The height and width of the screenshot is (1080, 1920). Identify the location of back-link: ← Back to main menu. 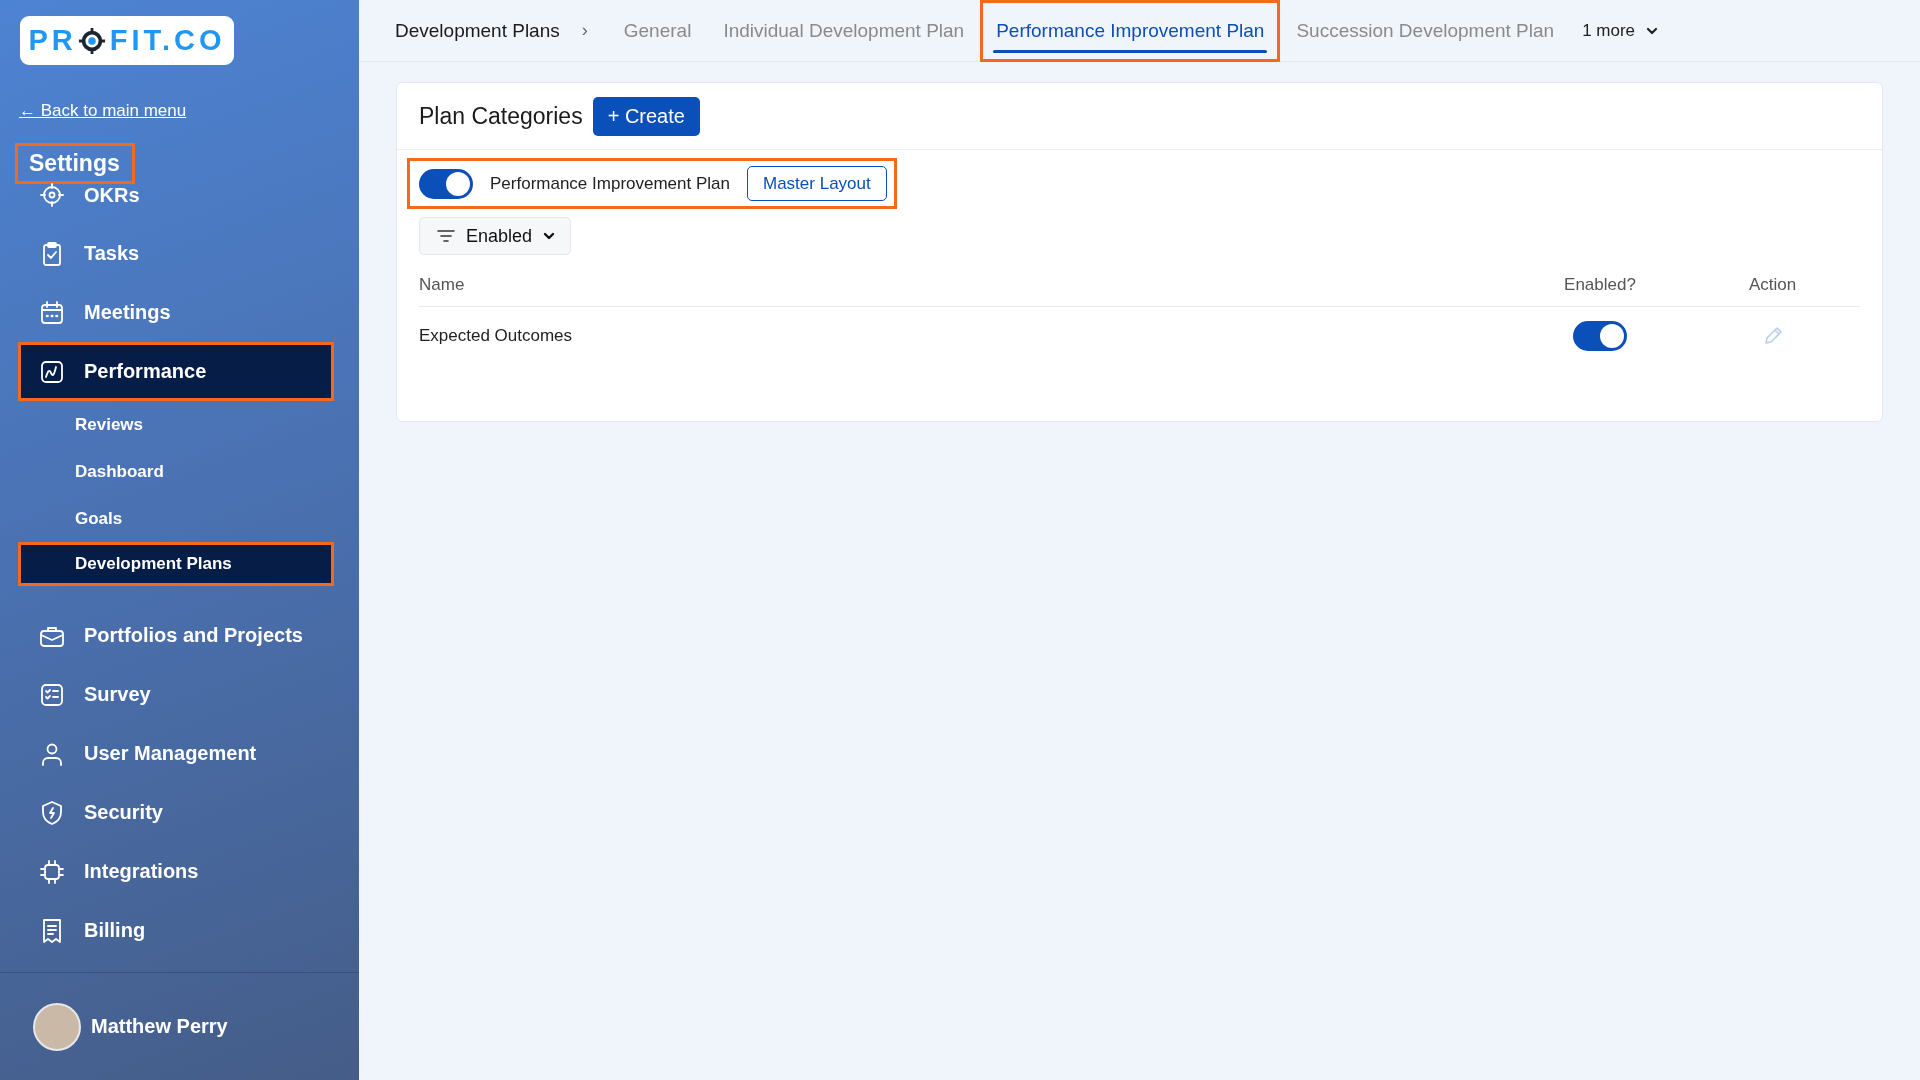
(103, 111).